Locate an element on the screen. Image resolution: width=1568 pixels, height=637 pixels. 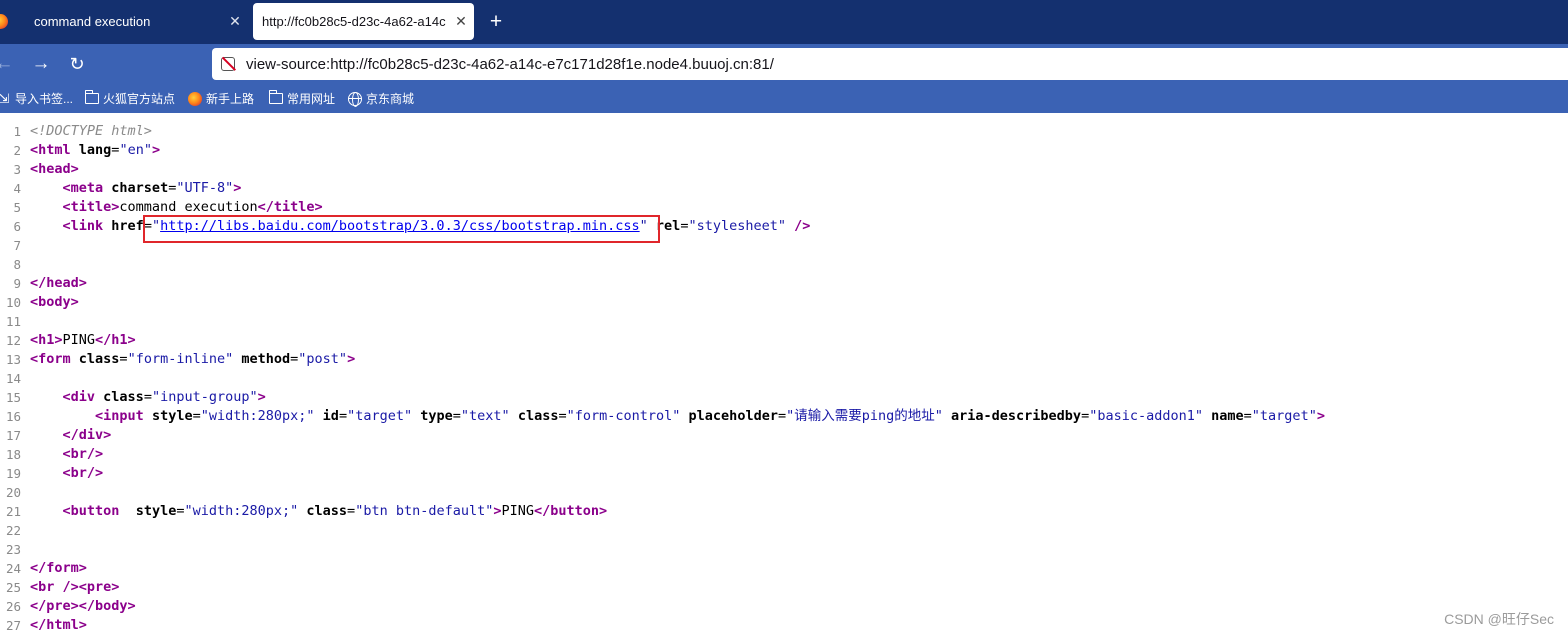
import-icon: ⇲ is located at coordinates (5, 98).